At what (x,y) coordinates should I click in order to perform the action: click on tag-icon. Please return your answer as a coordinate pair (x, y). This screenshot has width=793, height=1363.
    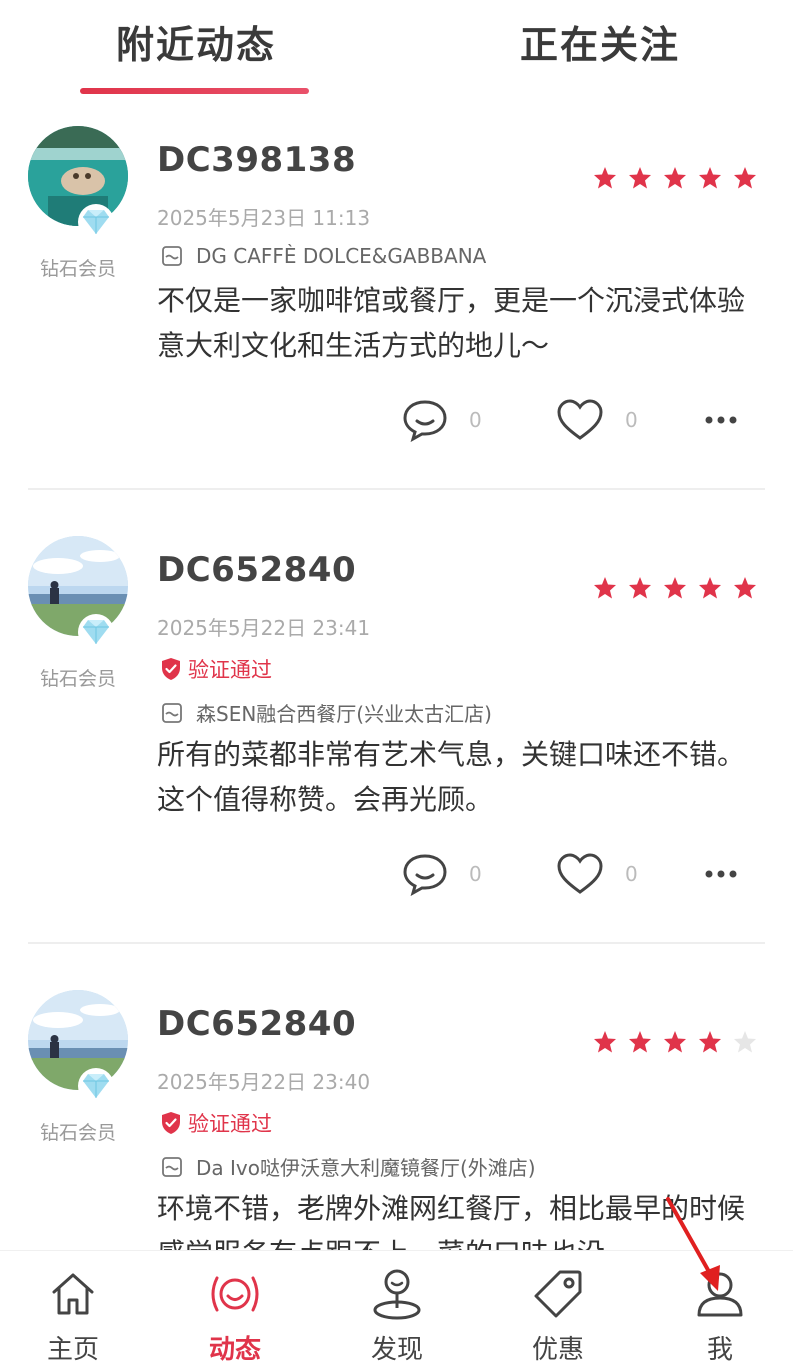
    Looking at the image, I should click on (558, 1294).